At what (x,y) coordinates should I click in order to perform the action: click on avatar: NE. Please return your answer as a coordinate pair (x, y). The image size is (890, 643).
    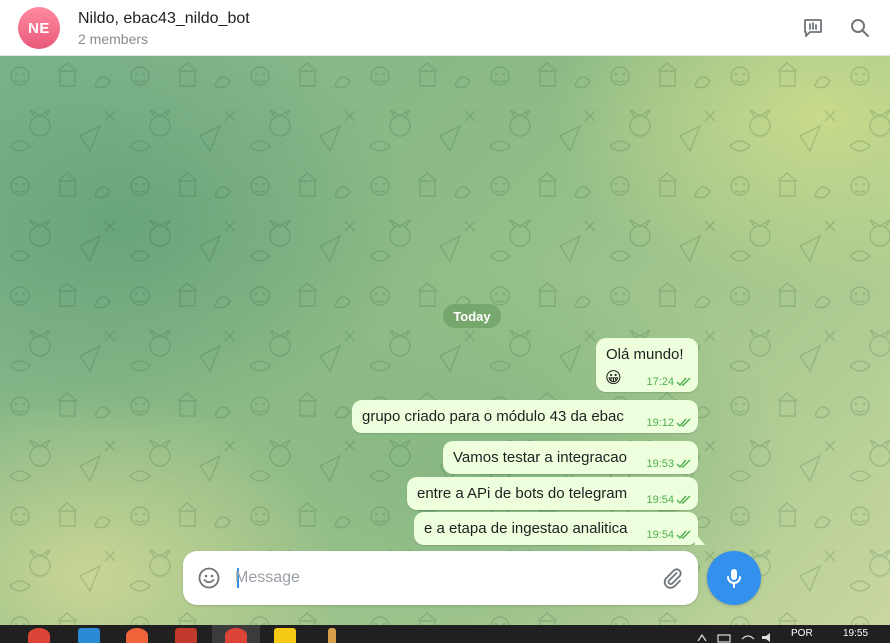
    Looking at the image, I should click on (39, 28).